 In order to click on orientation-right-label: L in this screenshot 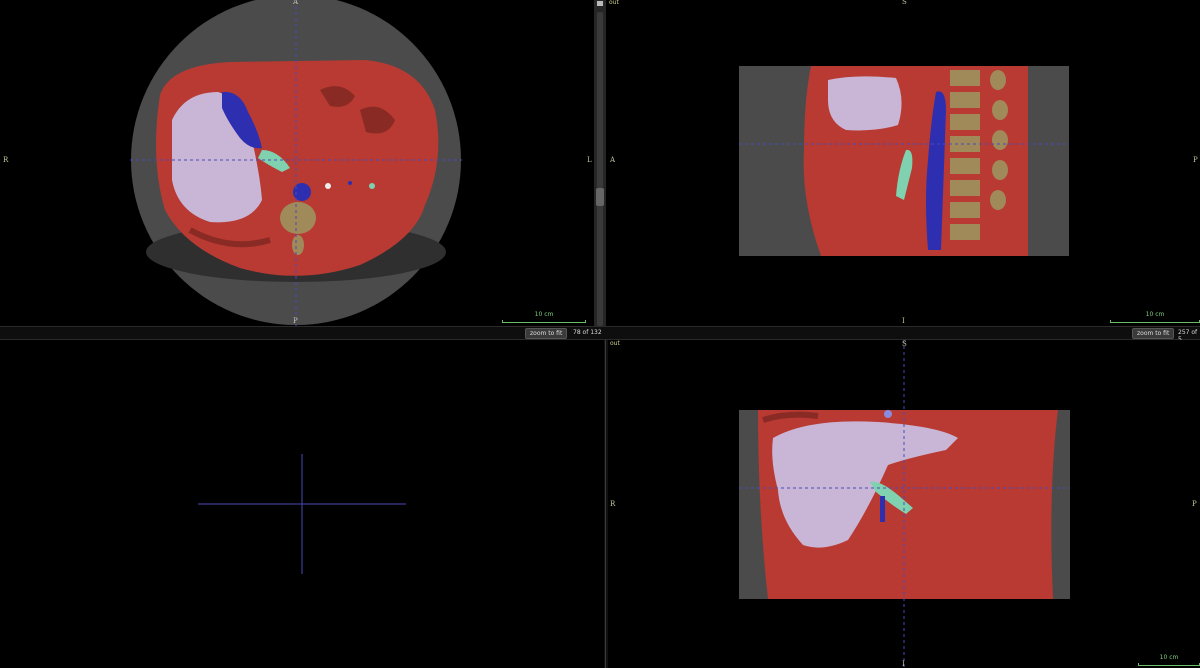, I will do `click(589, 160)`.